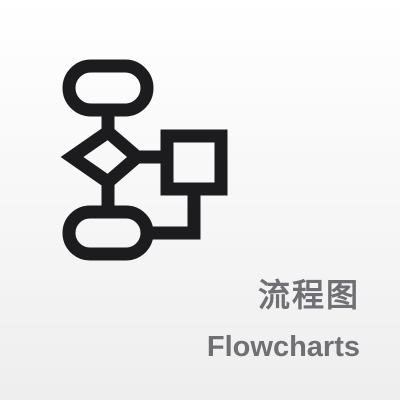 The height and width of the screenshot is (400, 400). What do you see at coordinates (283, 347) in the screenshot?
I see `tile-title-english: Flowcharts` at bounding box center [283, 347].